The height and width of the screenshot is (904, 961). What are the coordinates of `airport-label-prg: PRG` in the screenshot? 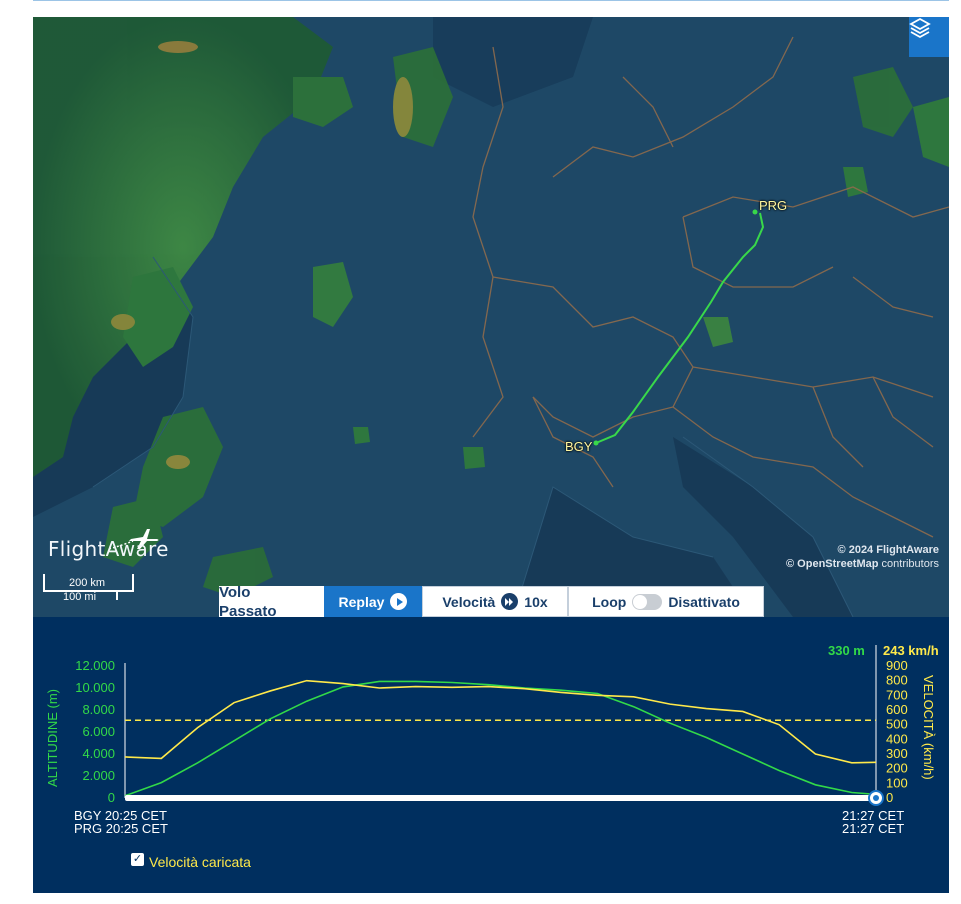 It's located at (773, 205).